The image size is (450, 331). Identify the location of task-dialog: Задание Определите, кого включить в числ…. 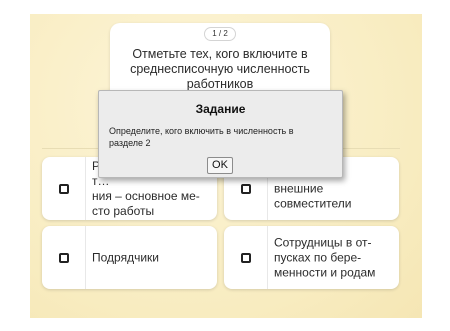
(220, 134).